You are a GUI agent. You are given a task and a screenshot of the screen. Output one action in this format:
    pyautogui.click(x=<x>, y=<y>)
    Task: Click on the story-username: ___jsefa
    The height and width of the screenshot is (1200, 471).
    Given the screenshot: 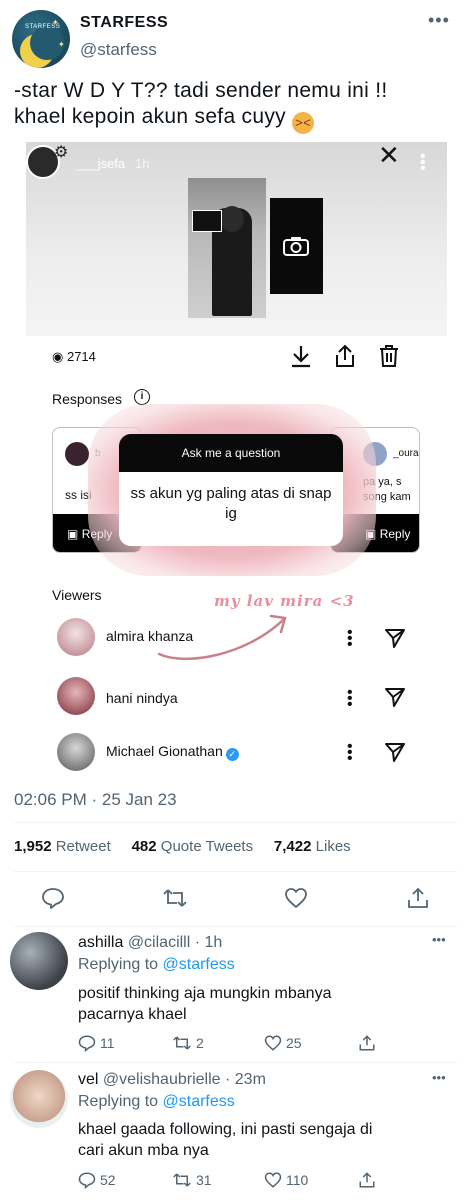 What is the action you would take?
    pyautogui.click(x=101, y=163)
    